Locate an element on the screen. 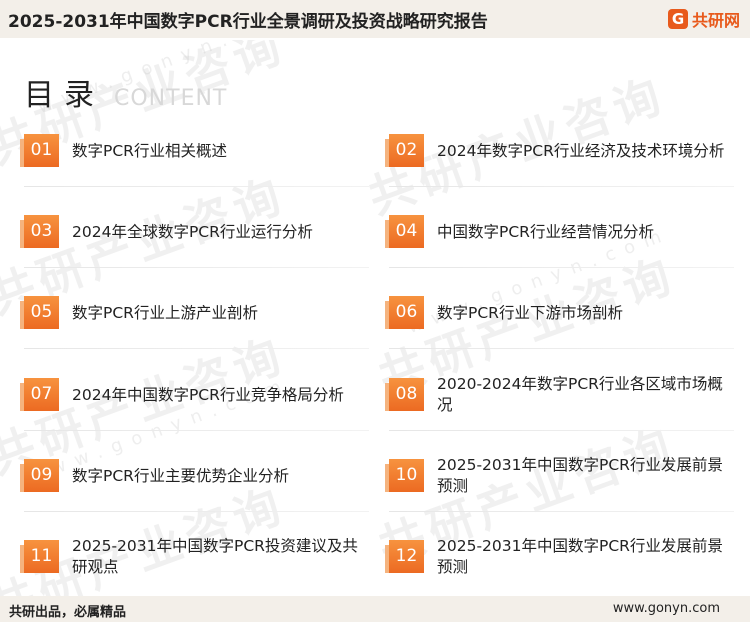 Image resolution: width=750 pixels, height=622 pixels. header-bar: 2025-2031年中国数字PCR行业全景调研及投资战略研究报告 G 共研网 is located at coordinates (375, 19).